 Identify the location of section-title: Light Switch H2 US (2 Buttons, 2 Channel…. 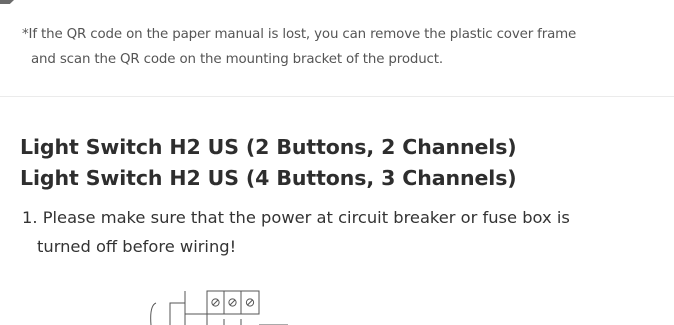
(268, 163).